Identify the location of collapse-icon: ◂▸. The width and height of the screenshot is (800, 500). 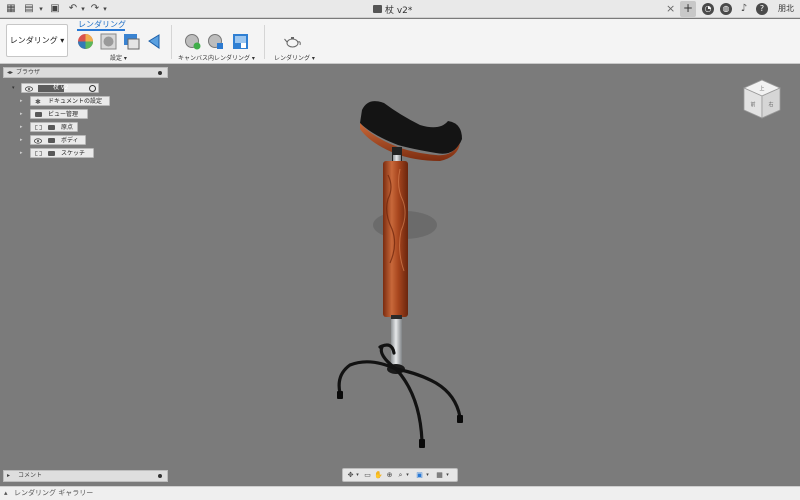
(10, 72).